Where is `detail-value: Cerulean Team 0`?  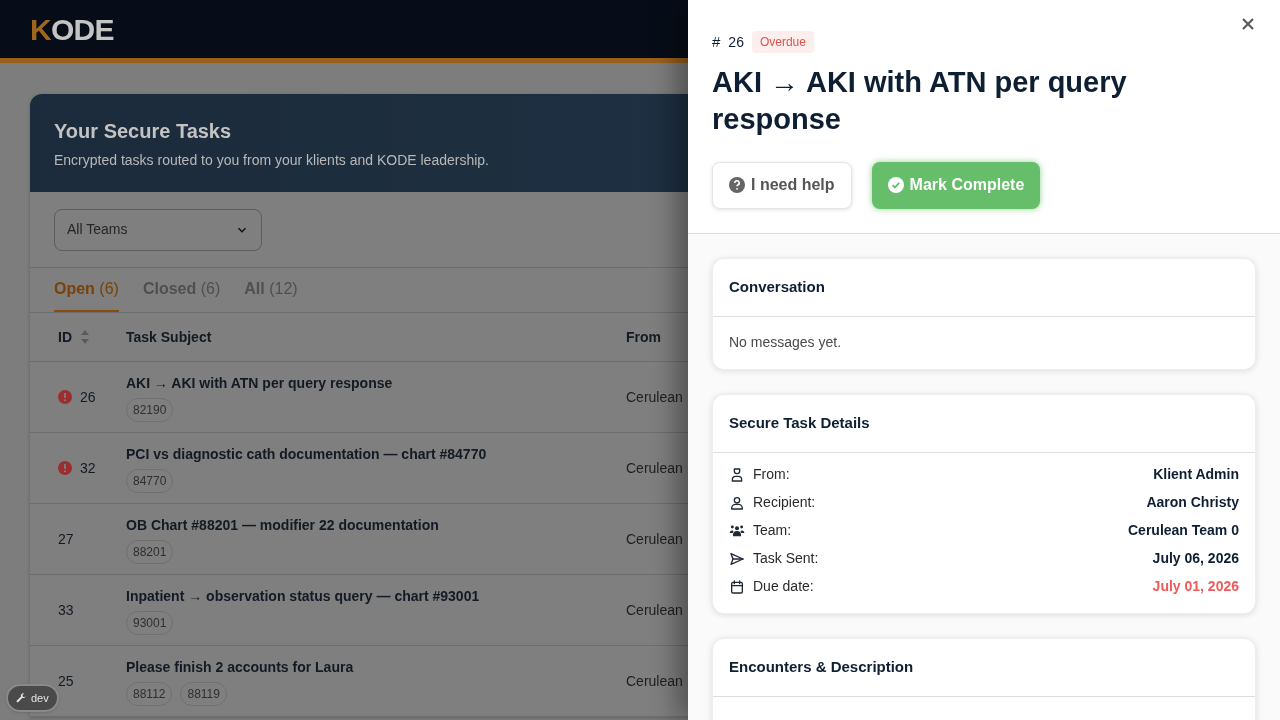 detail-value: Cerulean Team 0 is located at coordinates (1183, 530).